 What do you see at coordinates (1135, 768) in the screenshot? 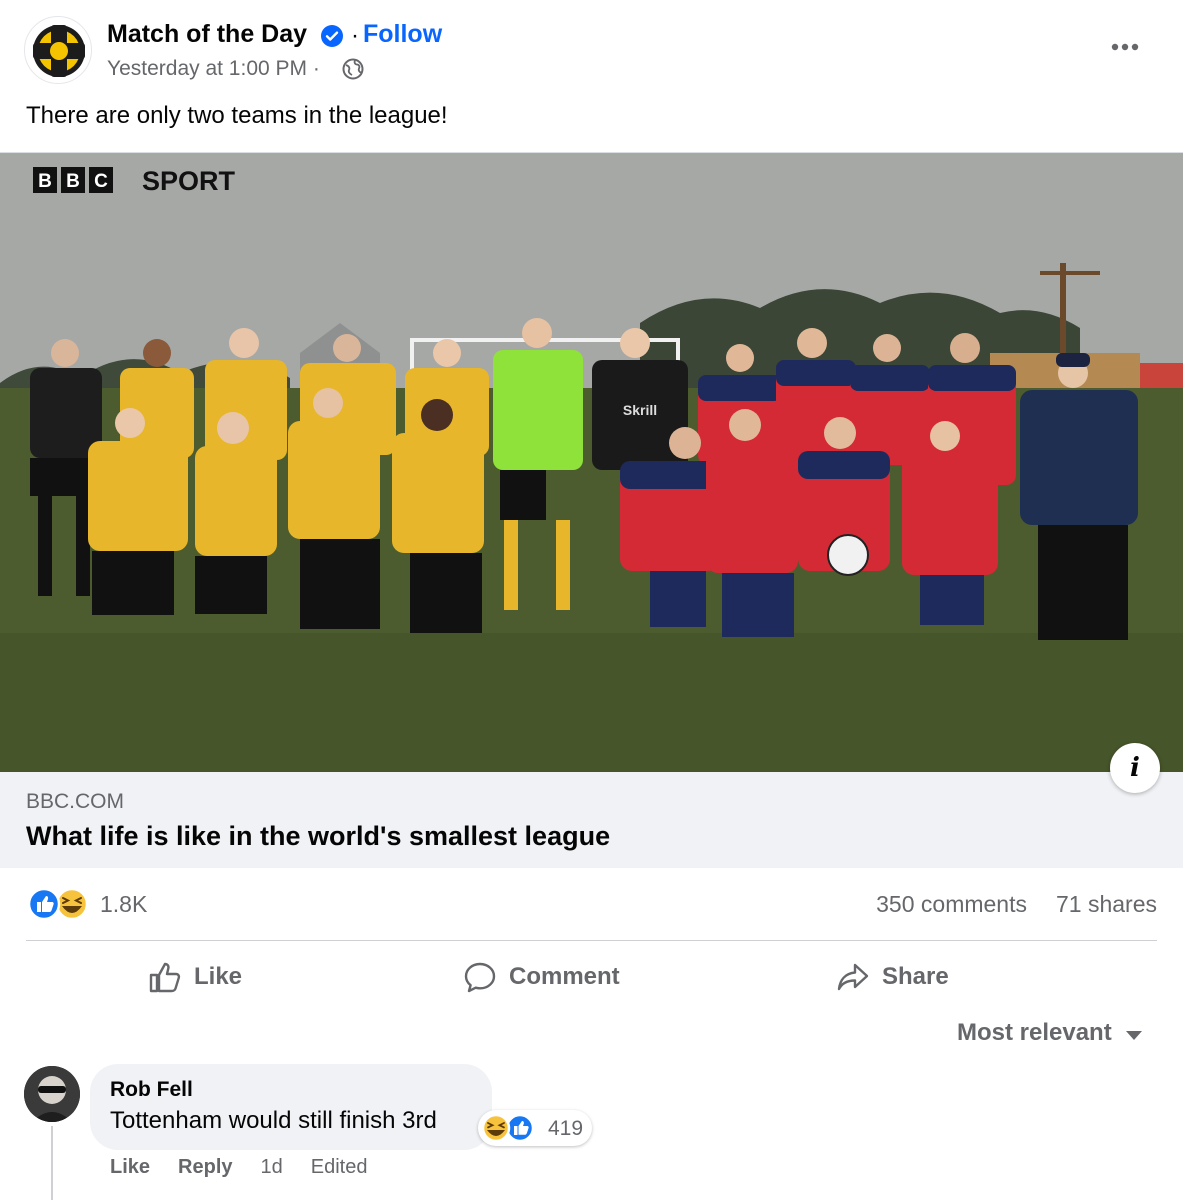
I see `info-icon: i` at bounding box center [1135, 768].